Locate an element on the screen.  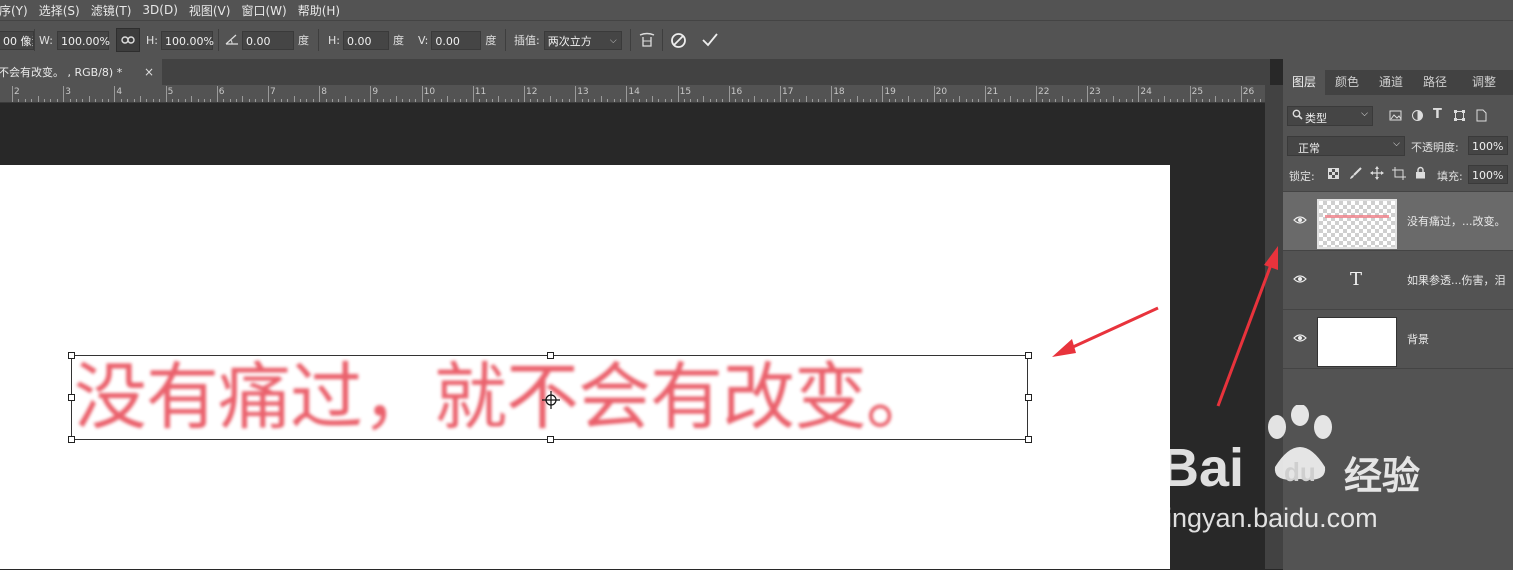
transform-handle-top-center is located at coordinates (550, 355).